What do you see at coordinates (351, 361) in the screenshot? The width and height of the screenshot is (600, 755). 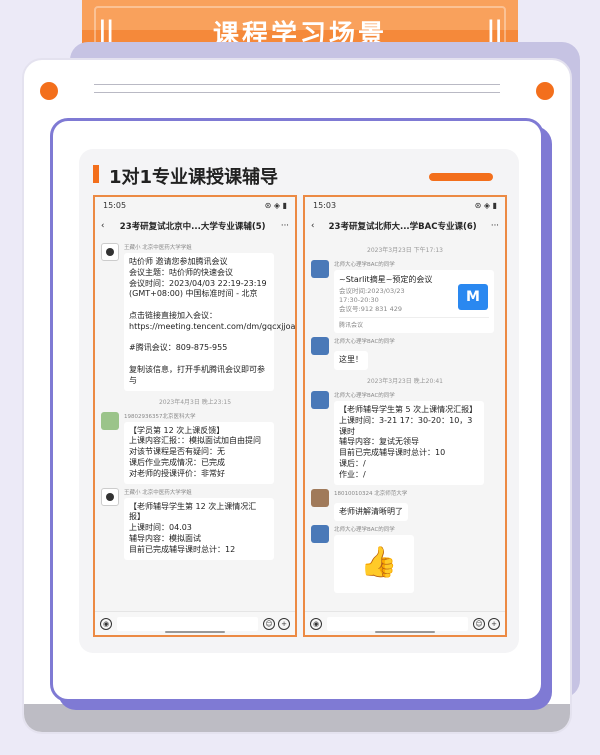 I see `message-bubble: 这里！` at bounding box center [351, 361].